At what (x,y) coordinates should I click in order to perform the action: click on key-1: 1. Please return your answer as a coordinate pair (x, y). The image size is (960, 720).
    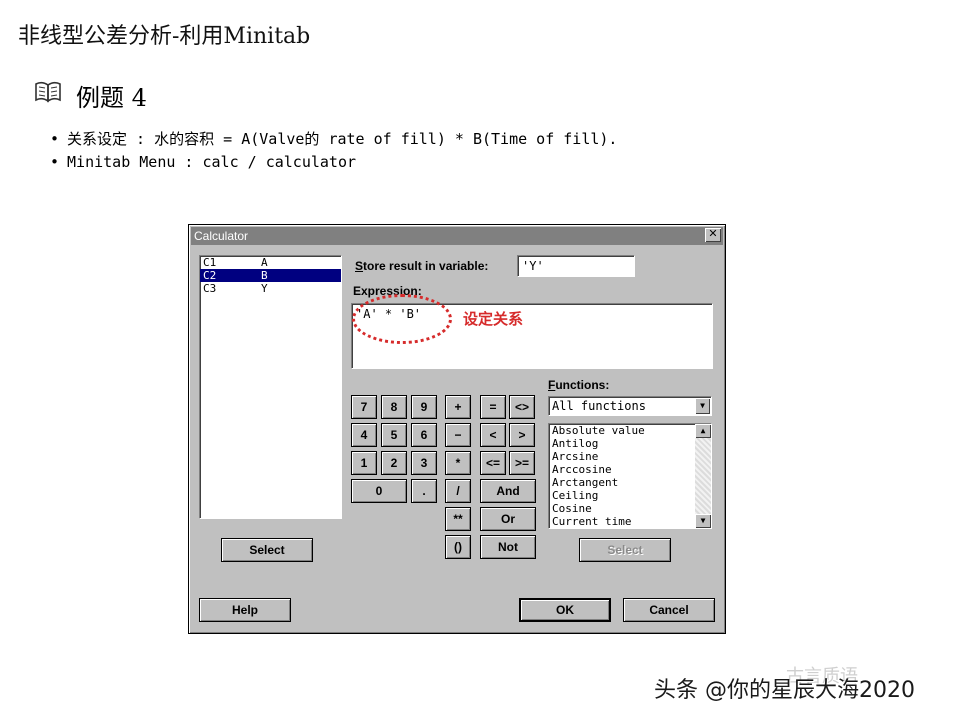
    Looking at the image, I should click on (364, 463).